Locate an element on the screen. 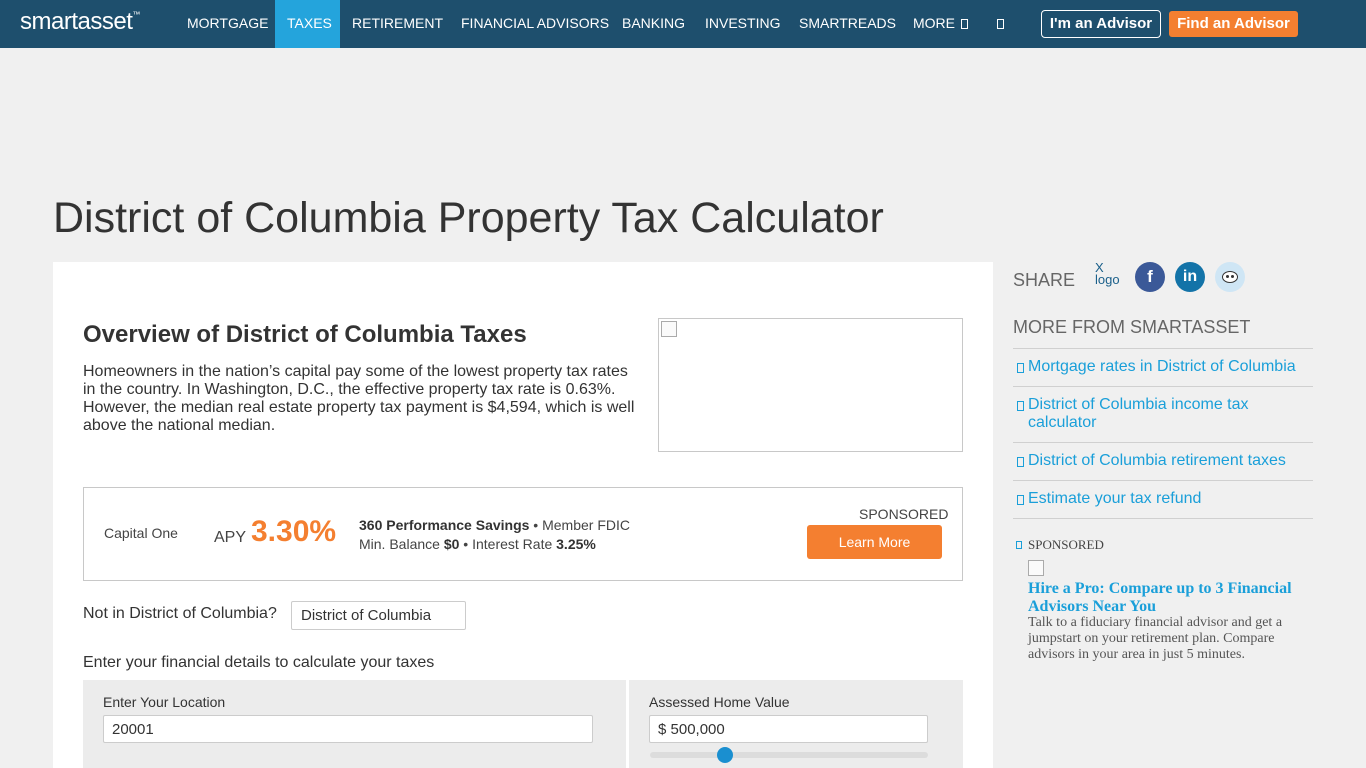  calculator-form: Enter Your Location Assessed Home Value is located at coordinates (523, 724).